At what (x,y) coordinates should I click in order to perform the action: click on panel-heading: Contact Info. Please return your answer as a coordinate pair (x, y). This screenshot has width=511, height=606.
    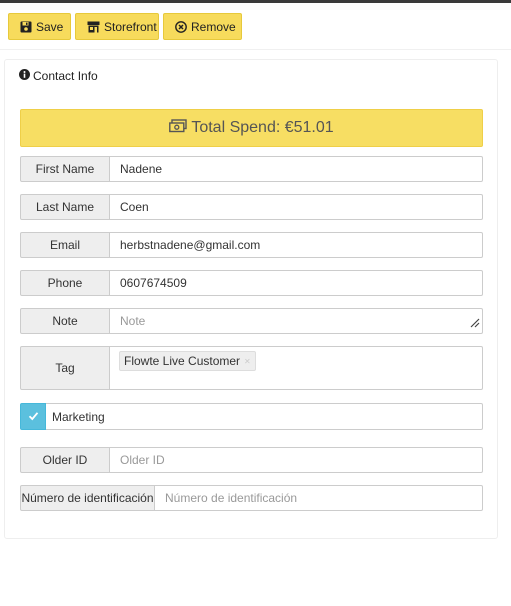
    Looking at the image, I should click on (58, 76).